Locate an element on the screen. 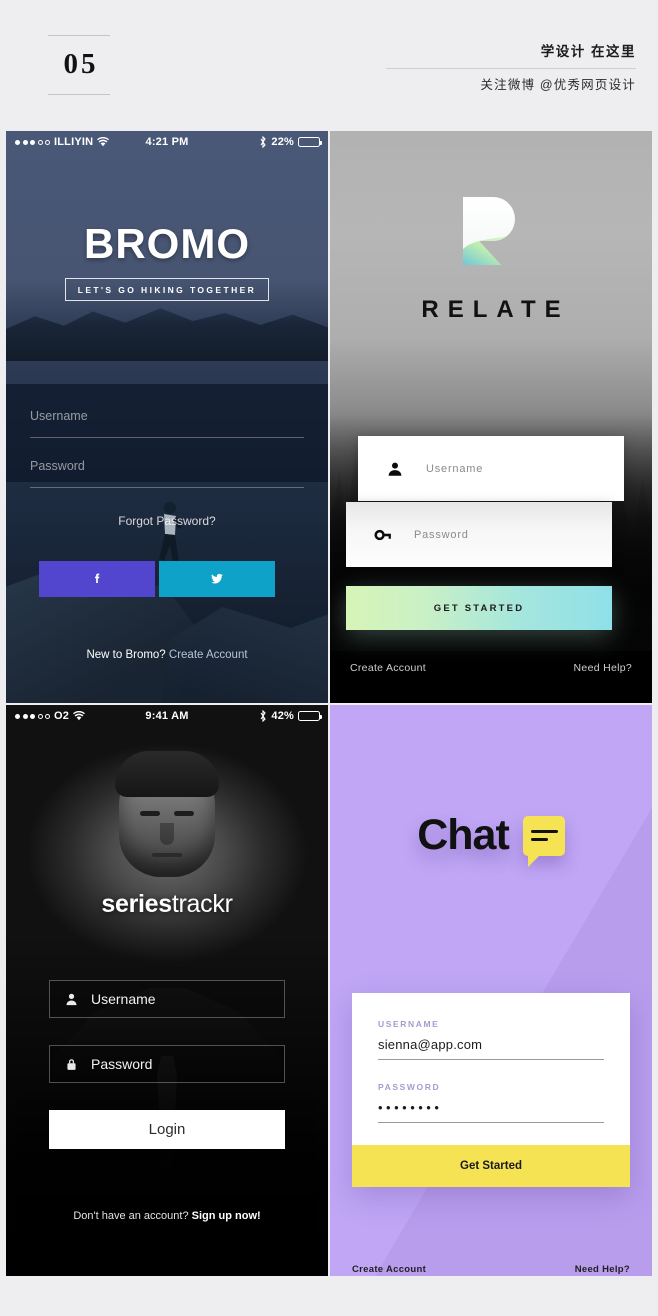 The image size is (658, 1316). clock: 9:41 AM is located at coordinates (167, 716).